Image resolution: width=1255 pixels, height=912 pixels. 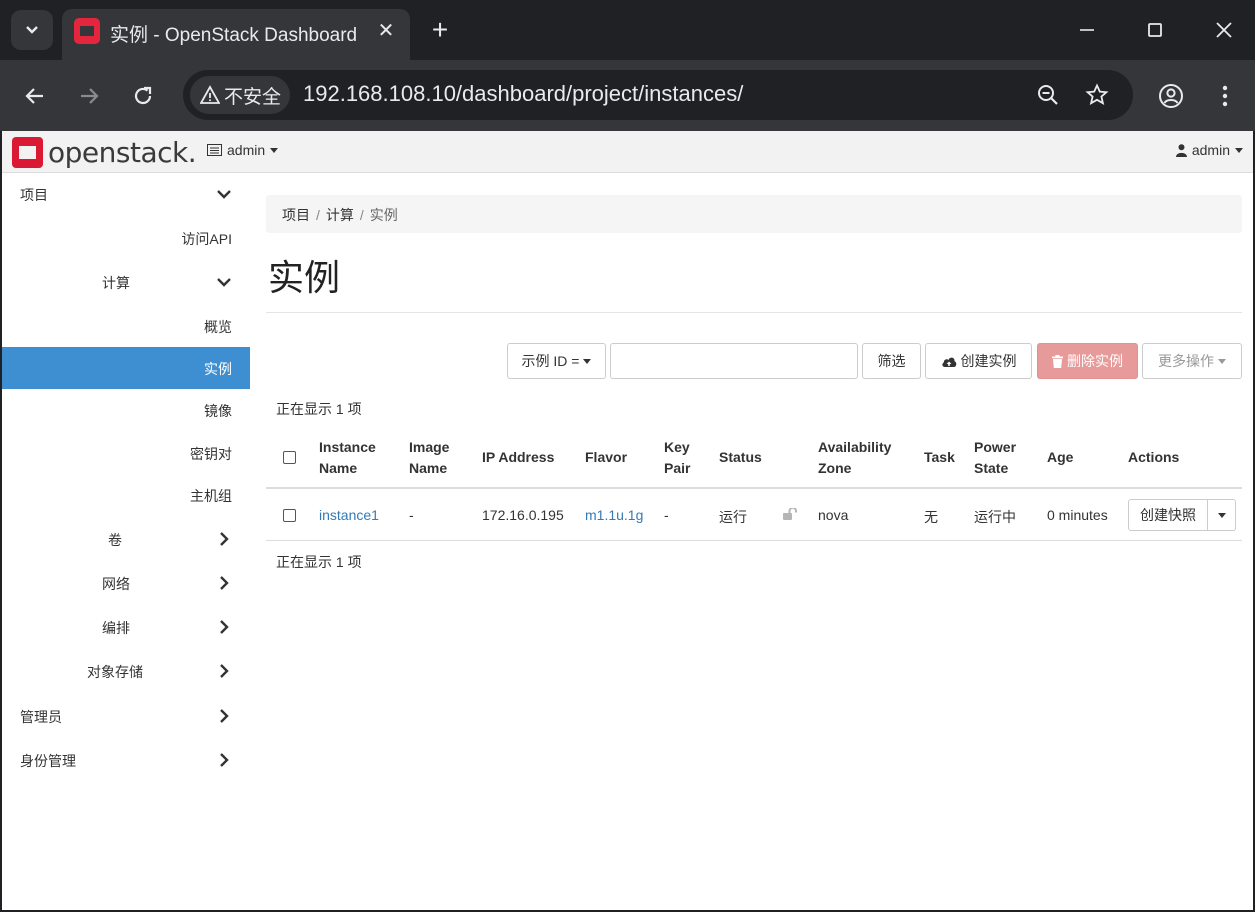 I want to click on profile-button, so click(x=1171, y=96).